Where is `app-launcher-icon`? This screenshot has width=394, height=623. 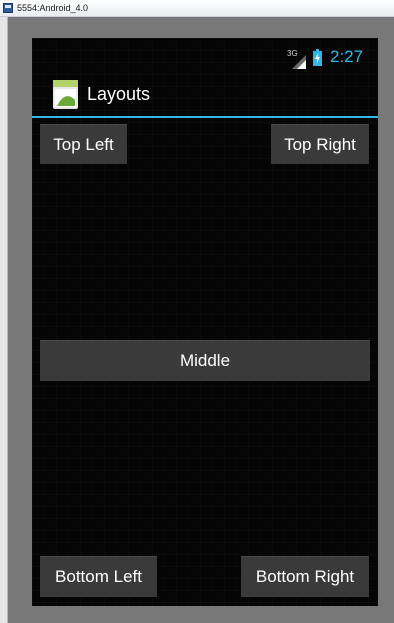
app-launcher-icon is located at coordinates (65, 94).